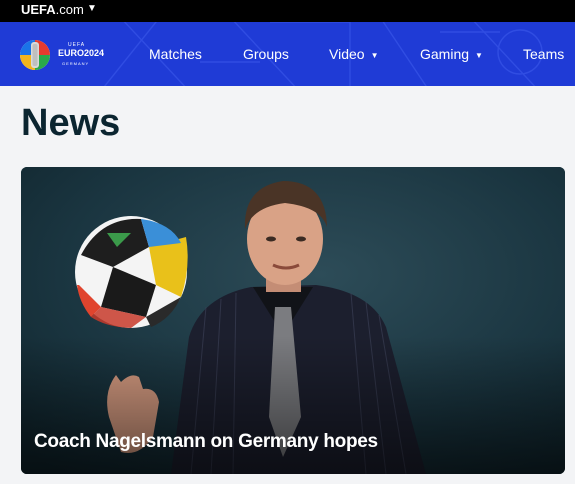 This screenshot has height=484, width=575. What do you see at coordinates (81, 53) in the screenshot?
I see `logo-euro-text: EURO2024` at bounding box center [81, 53].